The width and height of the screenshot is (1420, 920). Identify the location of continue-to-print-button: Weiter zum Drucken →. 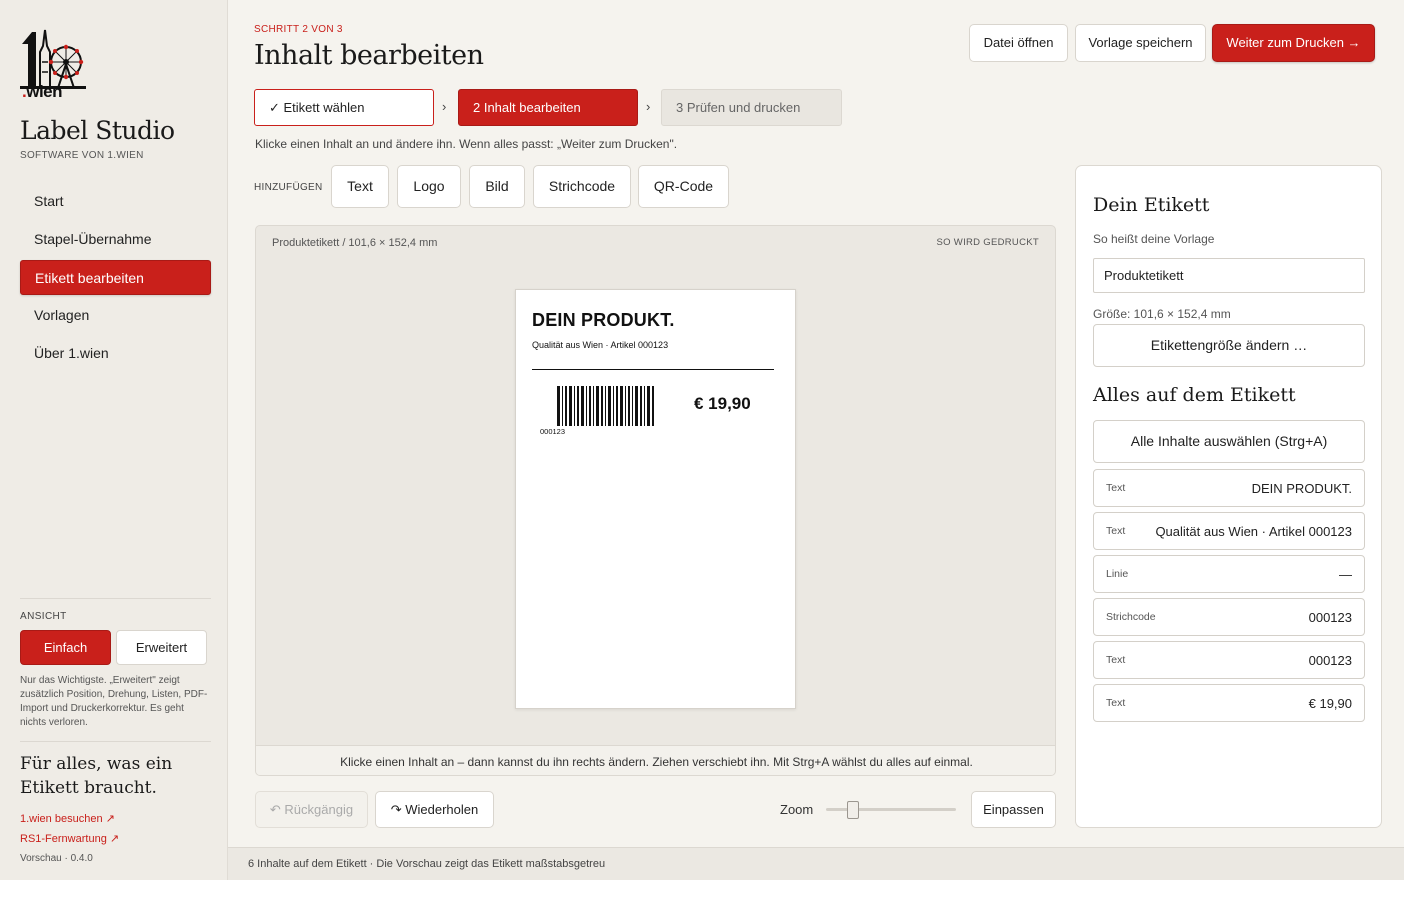
(1293, 43).